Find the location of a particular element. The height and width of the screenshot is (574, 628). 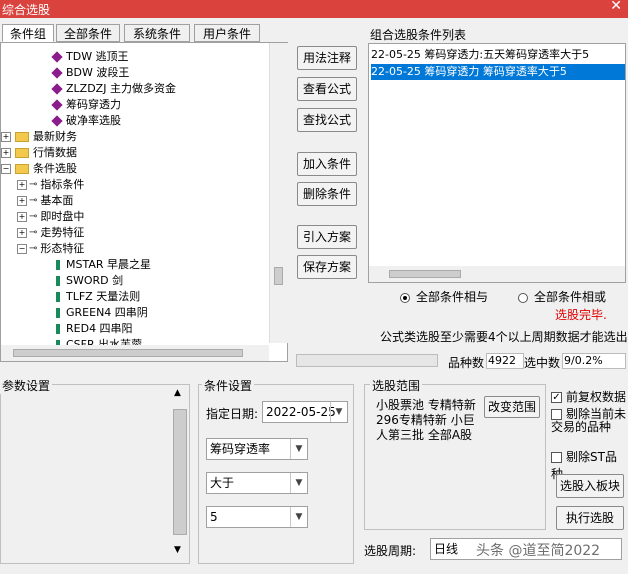

tree-item: ZLZDZJ 主力做多资金 is located at coordinates (113, 89).